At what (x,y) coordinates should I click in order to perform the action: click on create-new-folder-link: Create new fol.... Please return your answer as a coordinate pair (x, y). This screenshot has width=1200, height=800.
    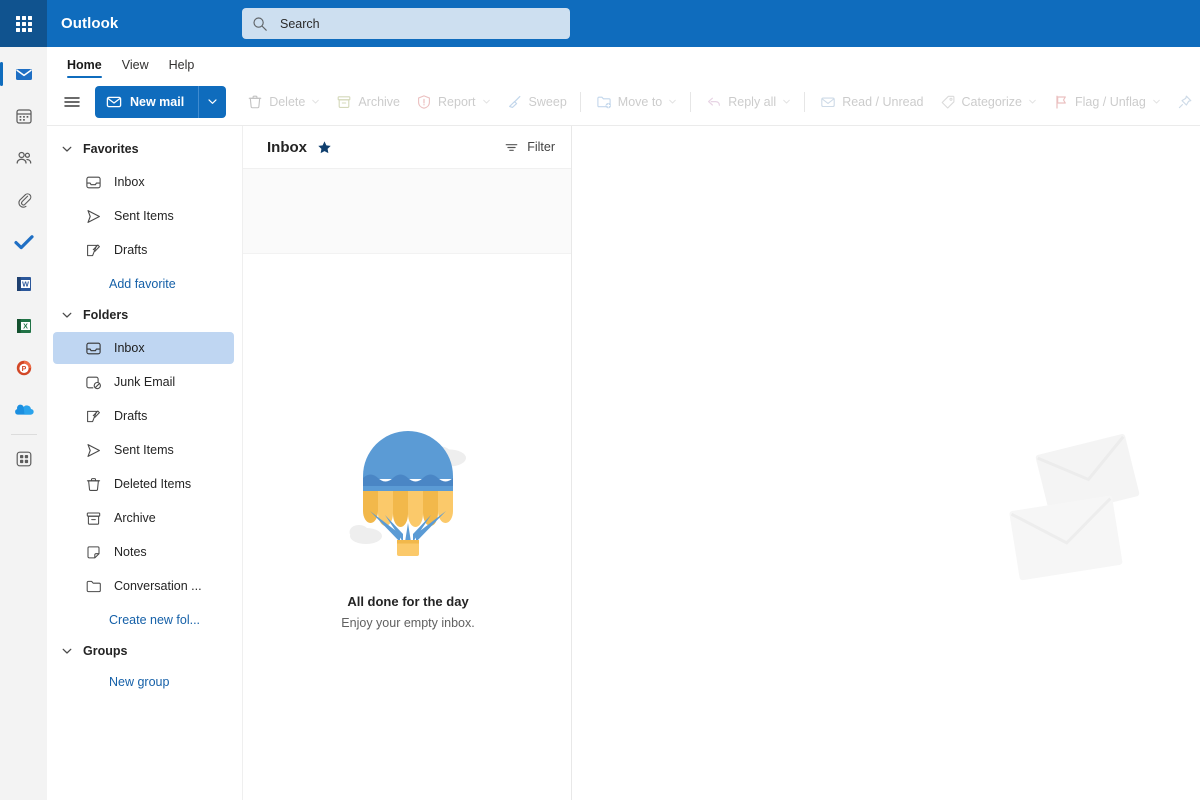
    Looking at the image, I should click on (144, 620).